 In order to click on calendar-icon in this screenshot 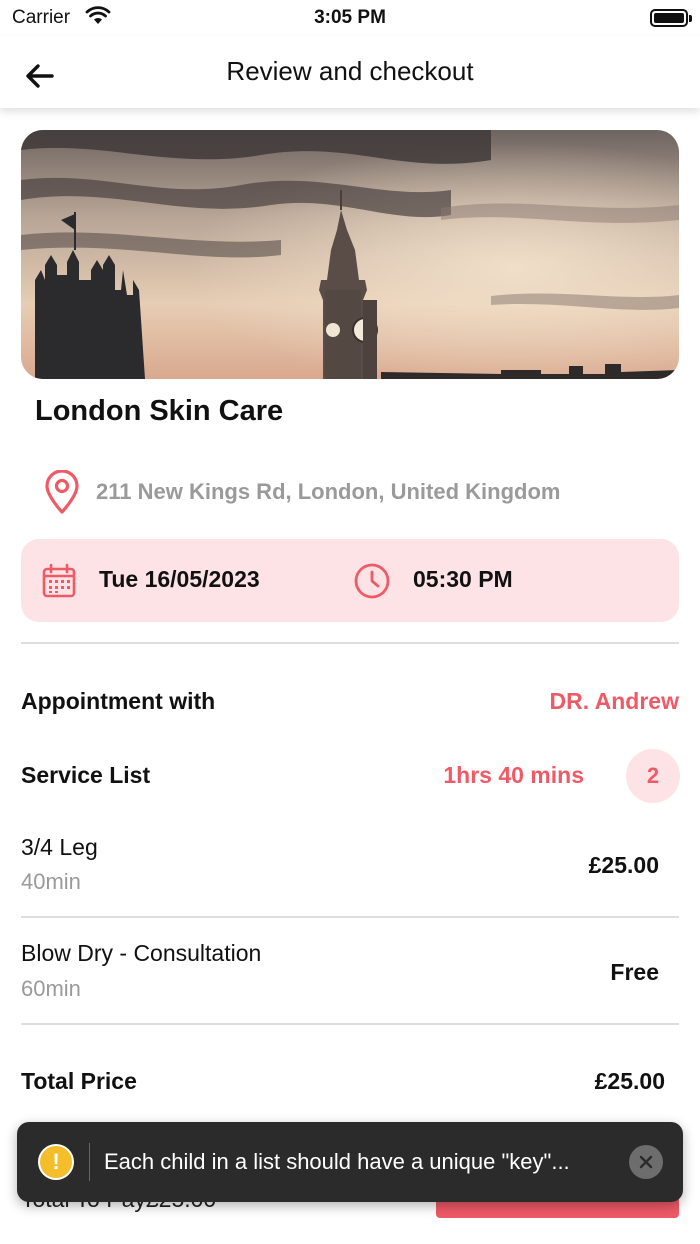, I will do `click(59, 580)`.